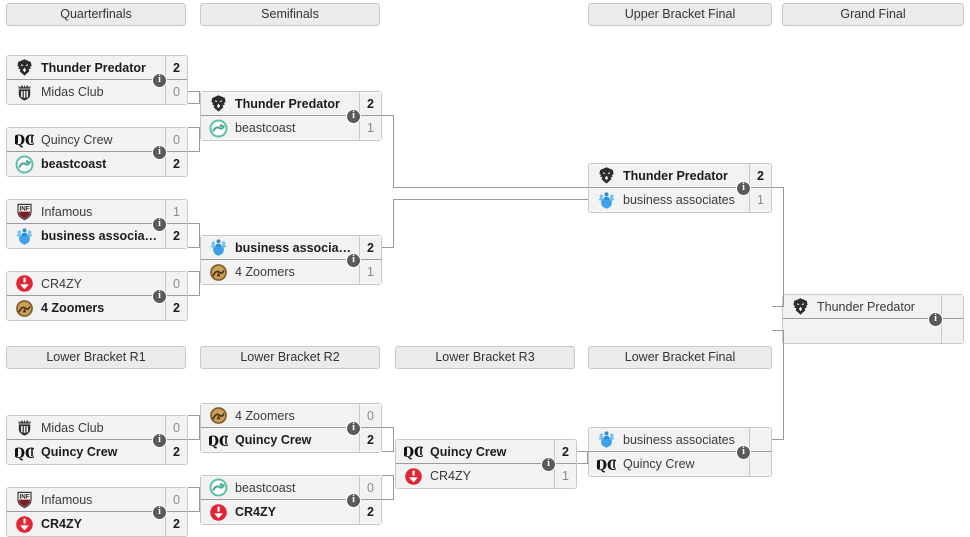  What do you see at coordinates (97, 152) in the screenshot?
I see `match-qf2: QC Quincy Crew 0 beastcoast 2 i` at bounding box center [97, 152].